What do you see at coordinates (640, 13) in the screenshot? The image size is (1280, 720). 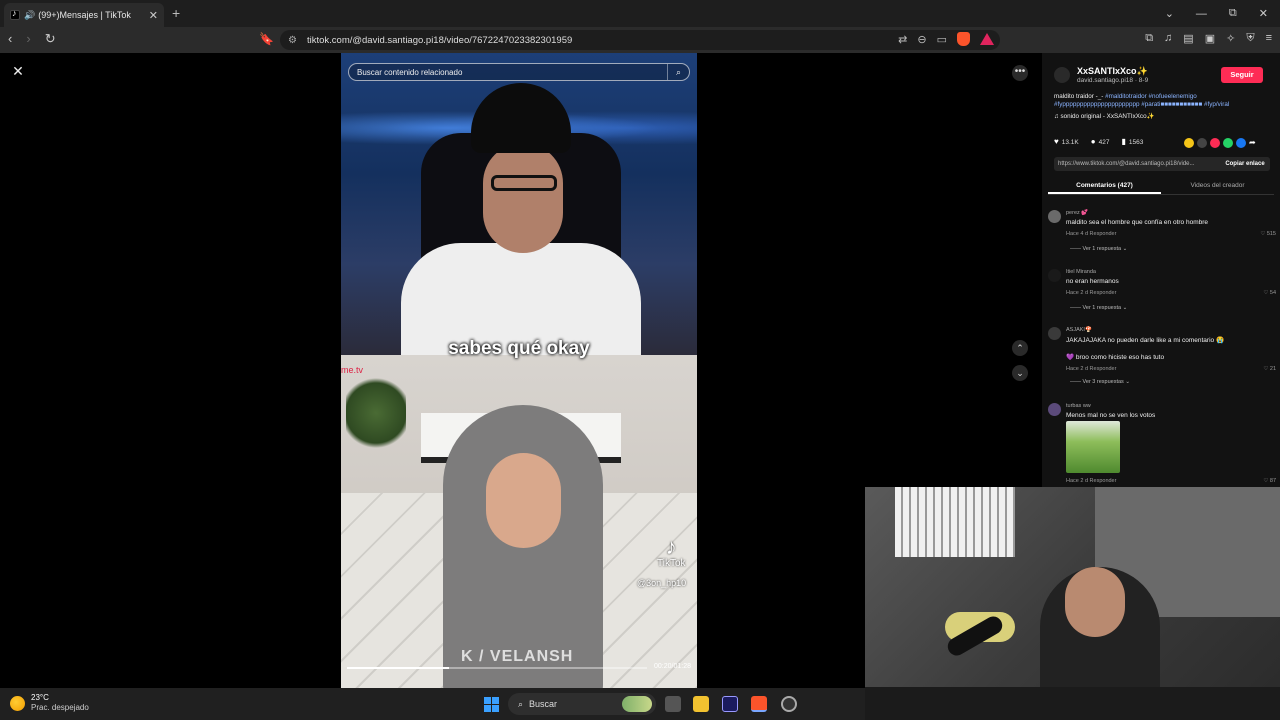 I see `tab-strip: 🔊 (99+)Mensajes | TikTok ✕ + ⌄ — ⧉ ✕` at bounding box center [640, 13].